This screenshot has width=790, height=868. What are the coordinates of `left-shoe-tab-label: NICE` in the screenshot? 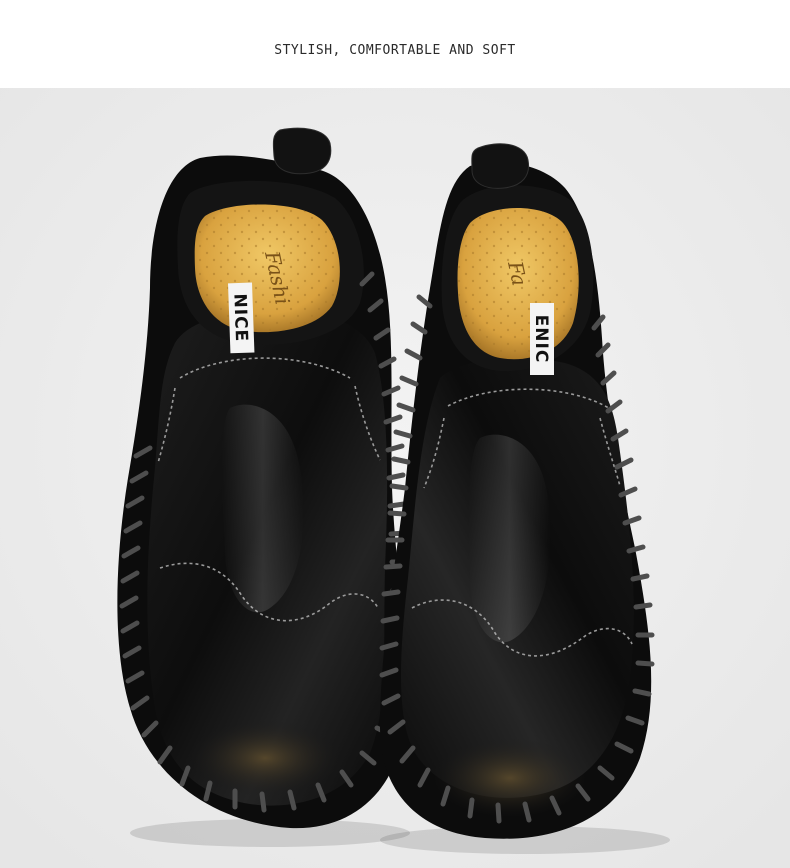 It's located at (240, 317).